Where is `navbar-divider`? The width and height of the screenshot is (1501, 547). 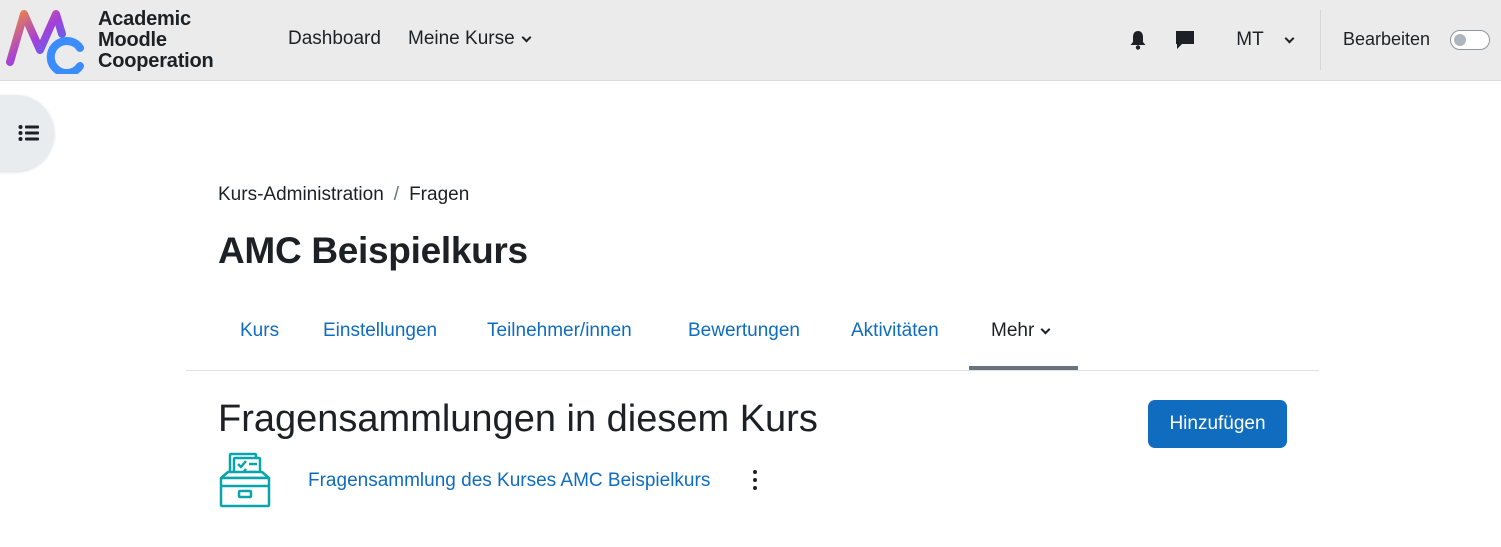 navbar-divider is located at coordinates (1320, 40).